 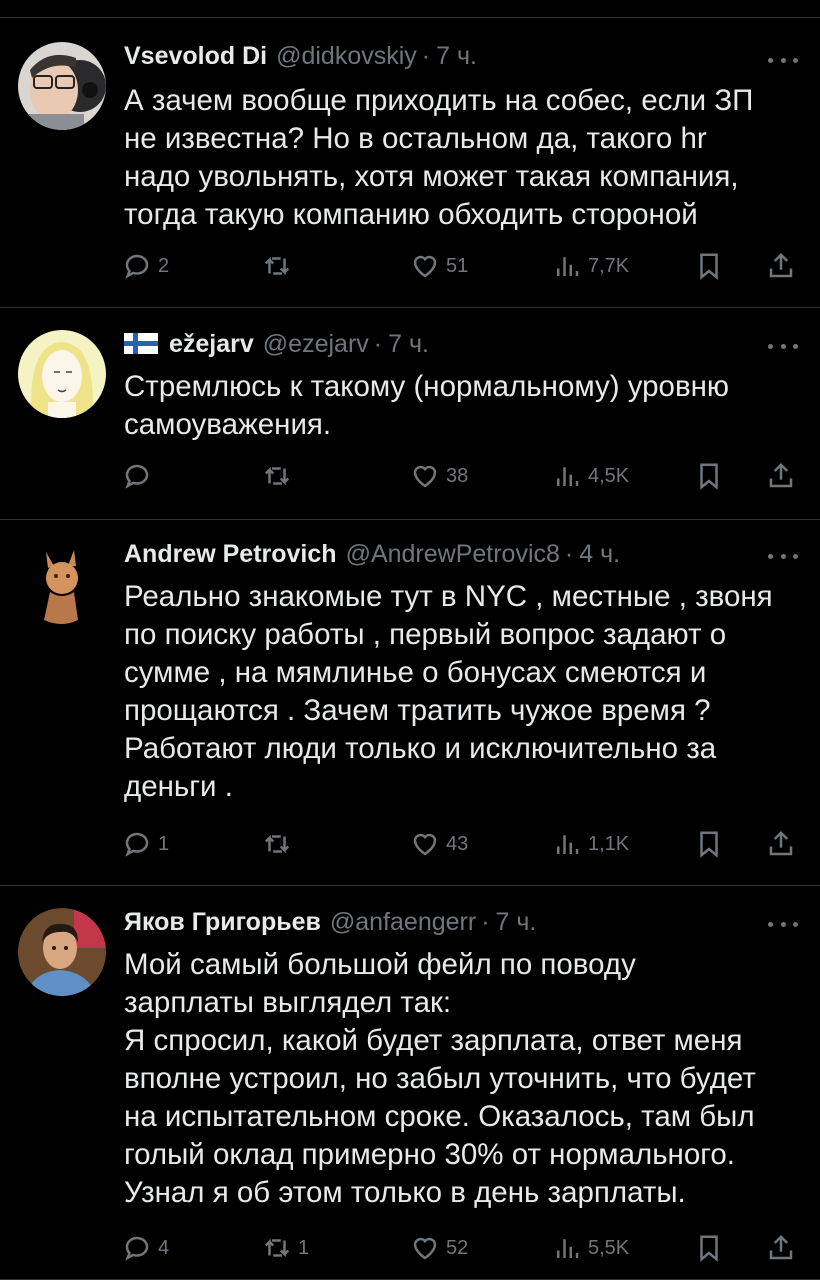 I want to click on views-button: 5,5K, so click(x=590, y=1248).